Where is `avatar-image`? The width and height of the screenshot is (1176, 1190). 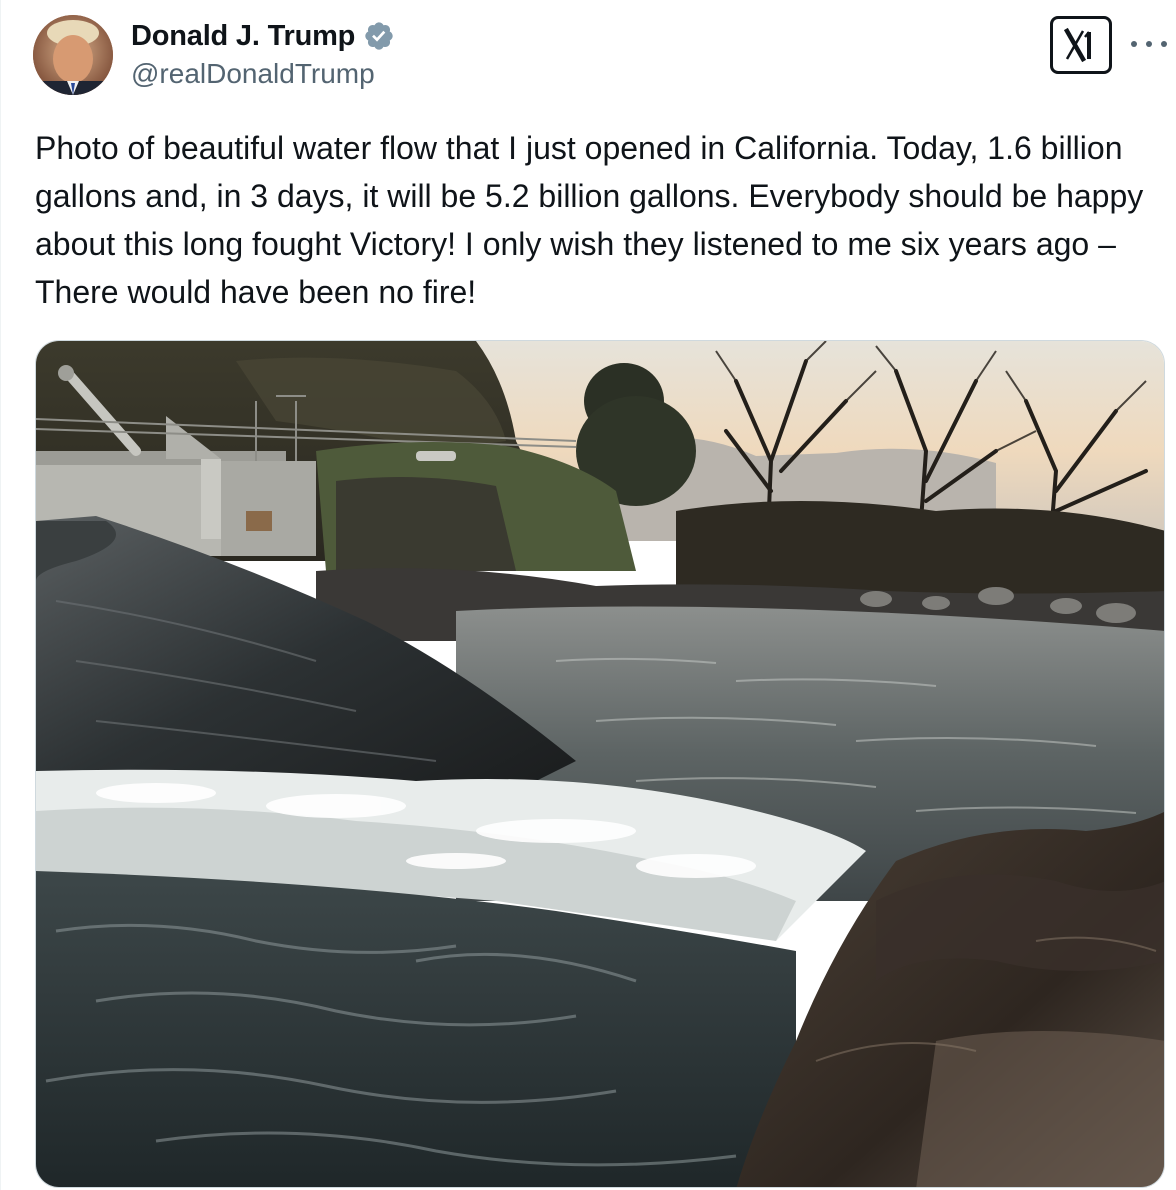
avatar-image is located at coordinates (73, 55).